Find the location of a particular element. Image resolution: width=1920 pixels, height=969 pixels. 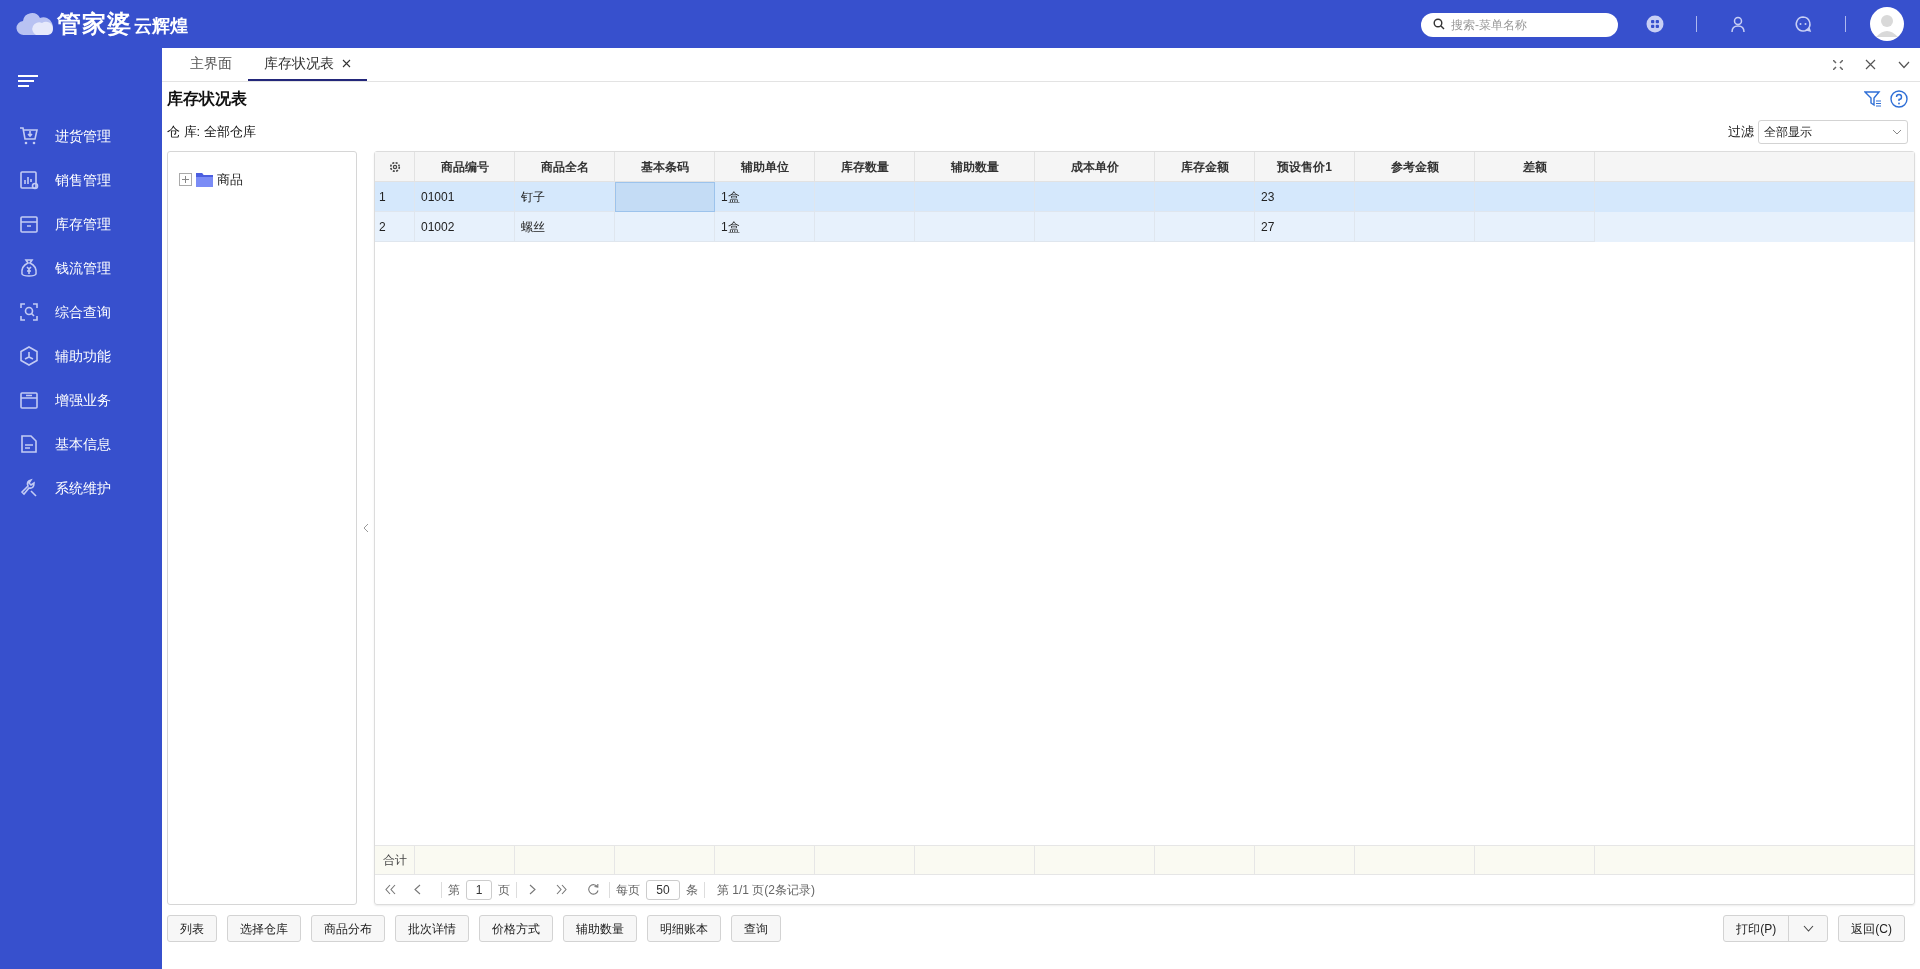

column-header: 参考金额 is located at coordinates (1415, 166).